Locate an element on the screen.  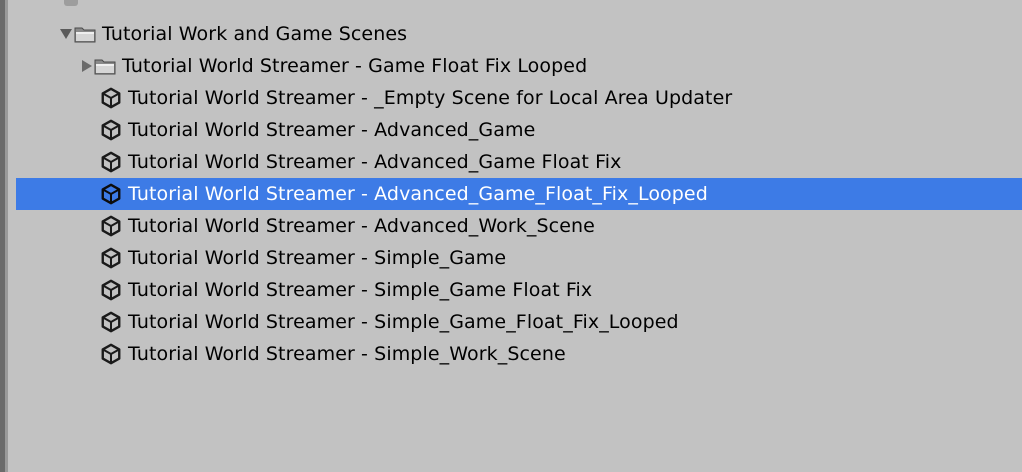
tree-row-scene: Tutorial World Streamer - Advanced_Game is located at coordinates (519, 130).